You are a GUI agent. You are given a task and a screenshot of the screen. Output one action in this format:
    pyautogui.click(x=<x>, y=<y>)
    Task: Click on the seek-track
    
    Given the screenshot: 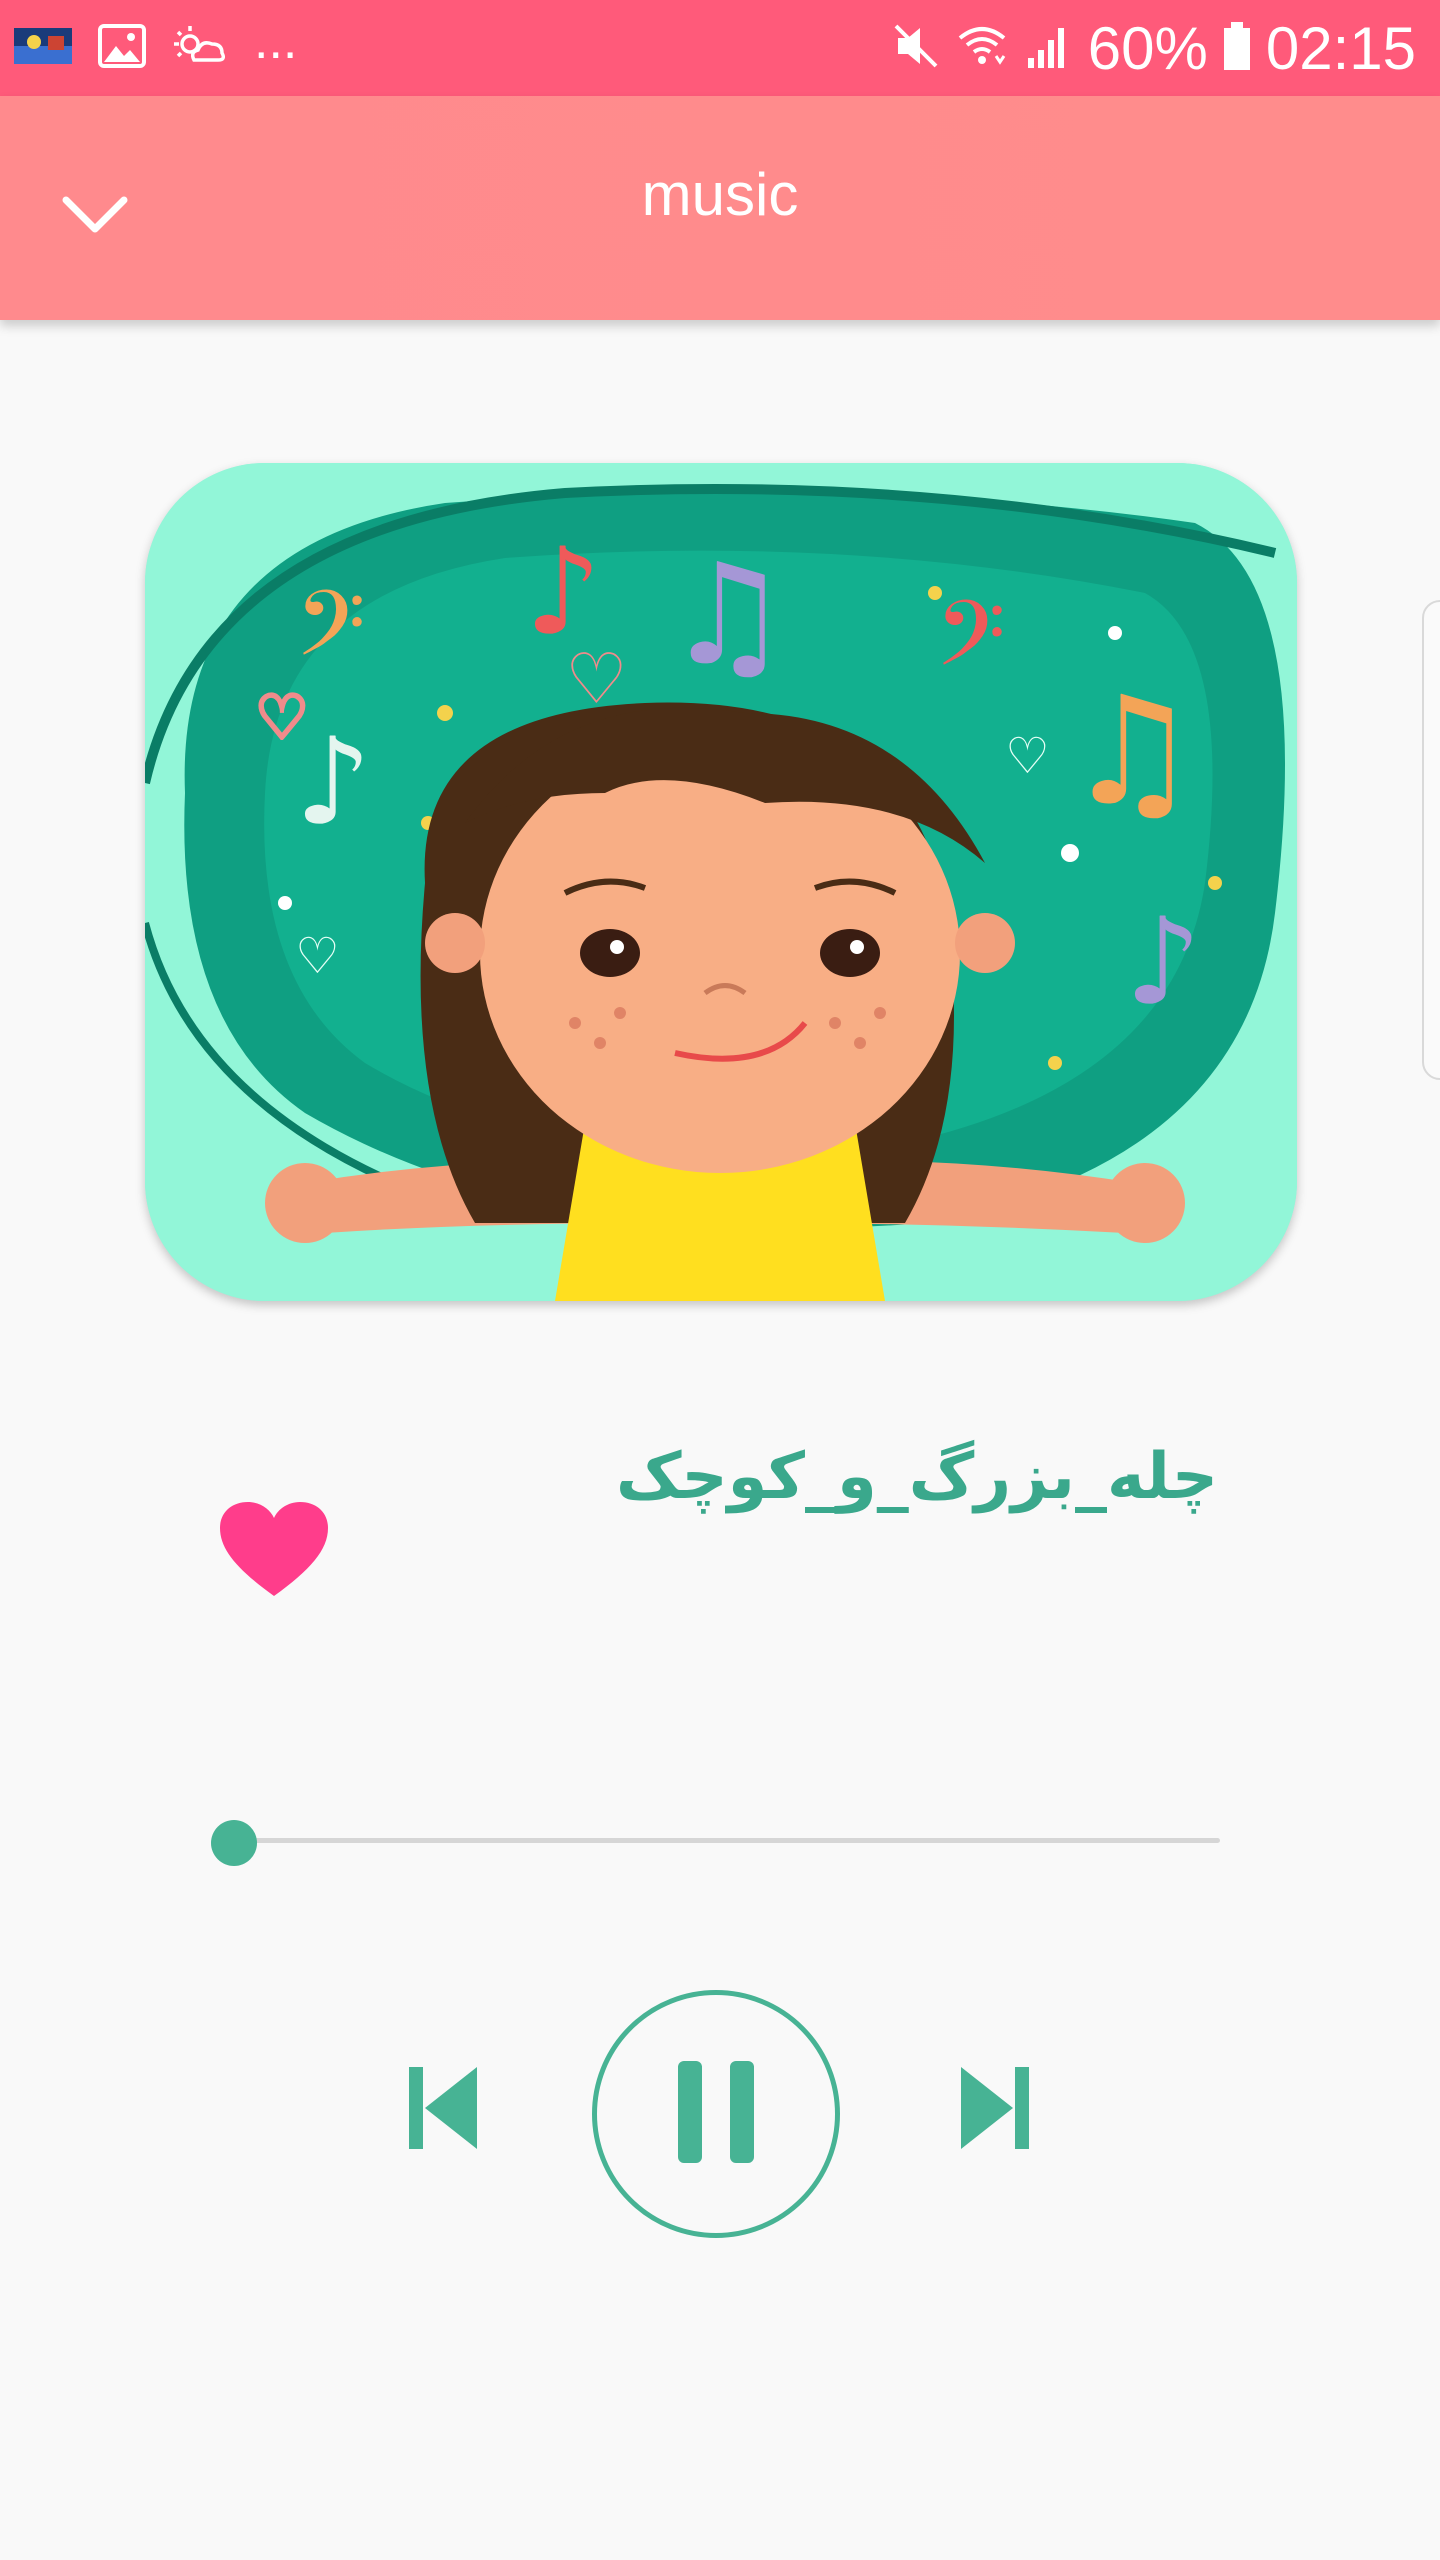 What is the action you would take?
    pyautogui.click(x=720, y=1840)
    